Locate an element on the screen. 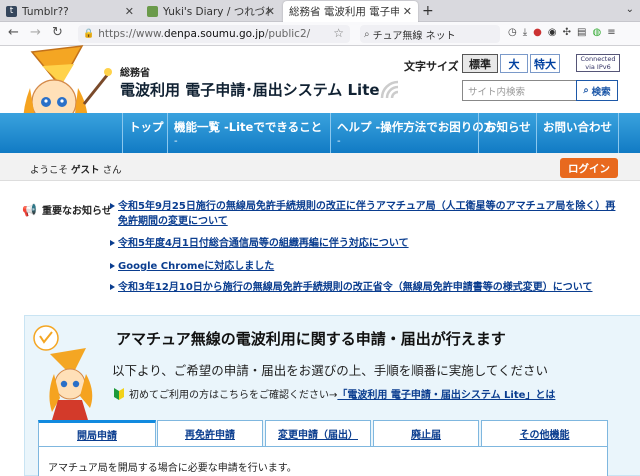 The height and width of the screenshot is (476, 640). browser-tab-tumblr: t Tumblr?? ✕ is located at coordinates (70, 11).